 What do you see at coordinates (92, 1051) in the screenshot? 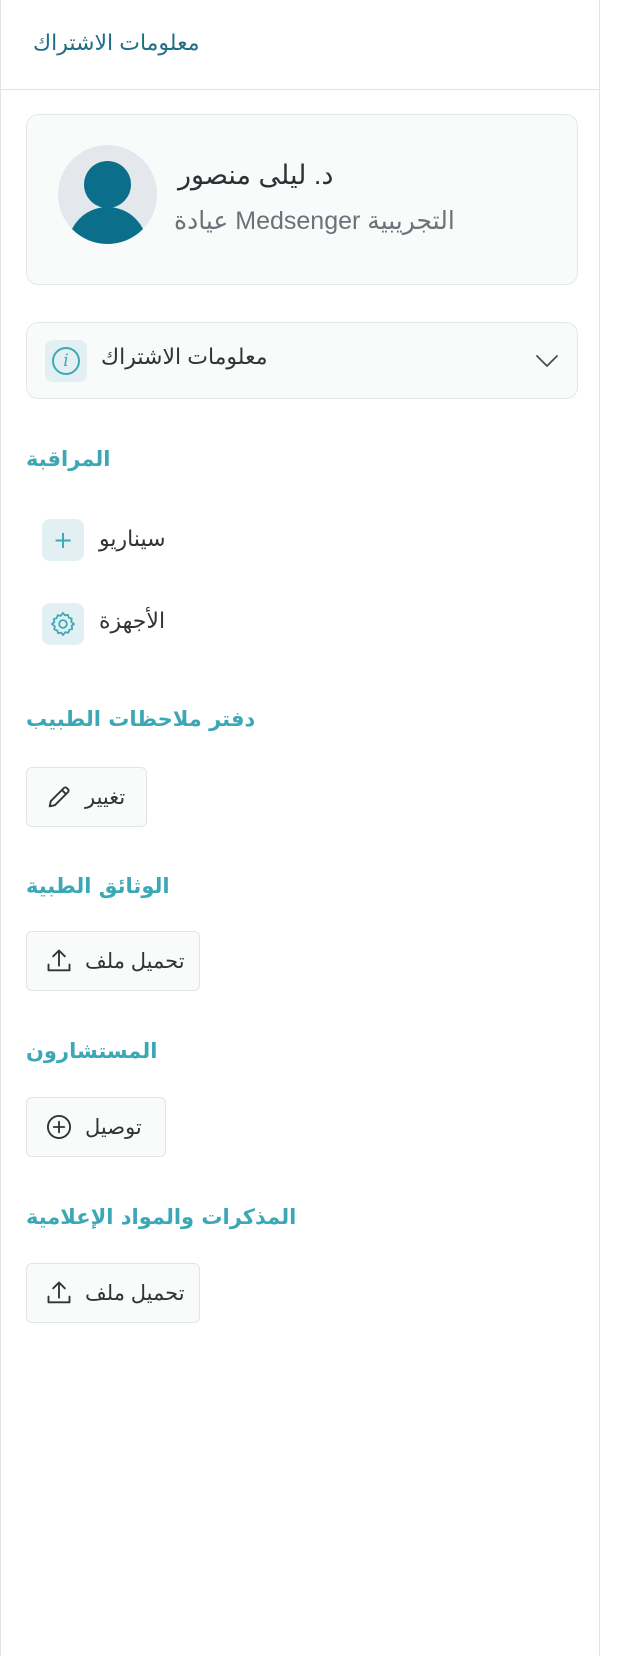
I see `consultants-section-title: المستشارون` at bounding box center [92, 1051].